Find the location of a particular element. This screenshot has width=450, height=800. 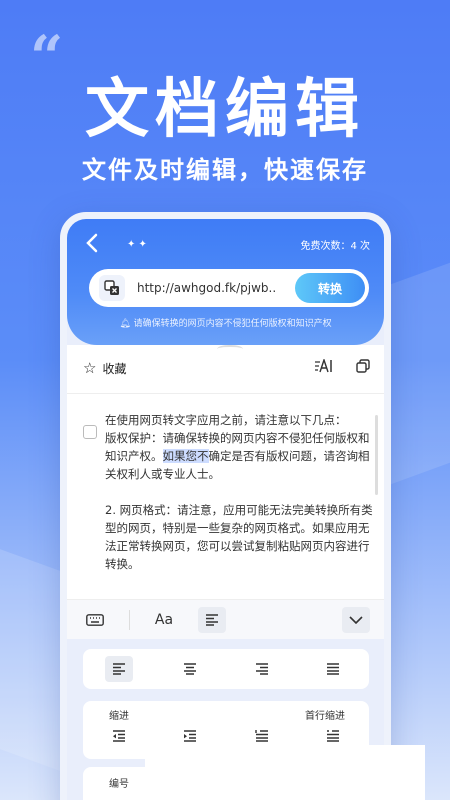

alignment-panel is located at coordinates (226, 669).